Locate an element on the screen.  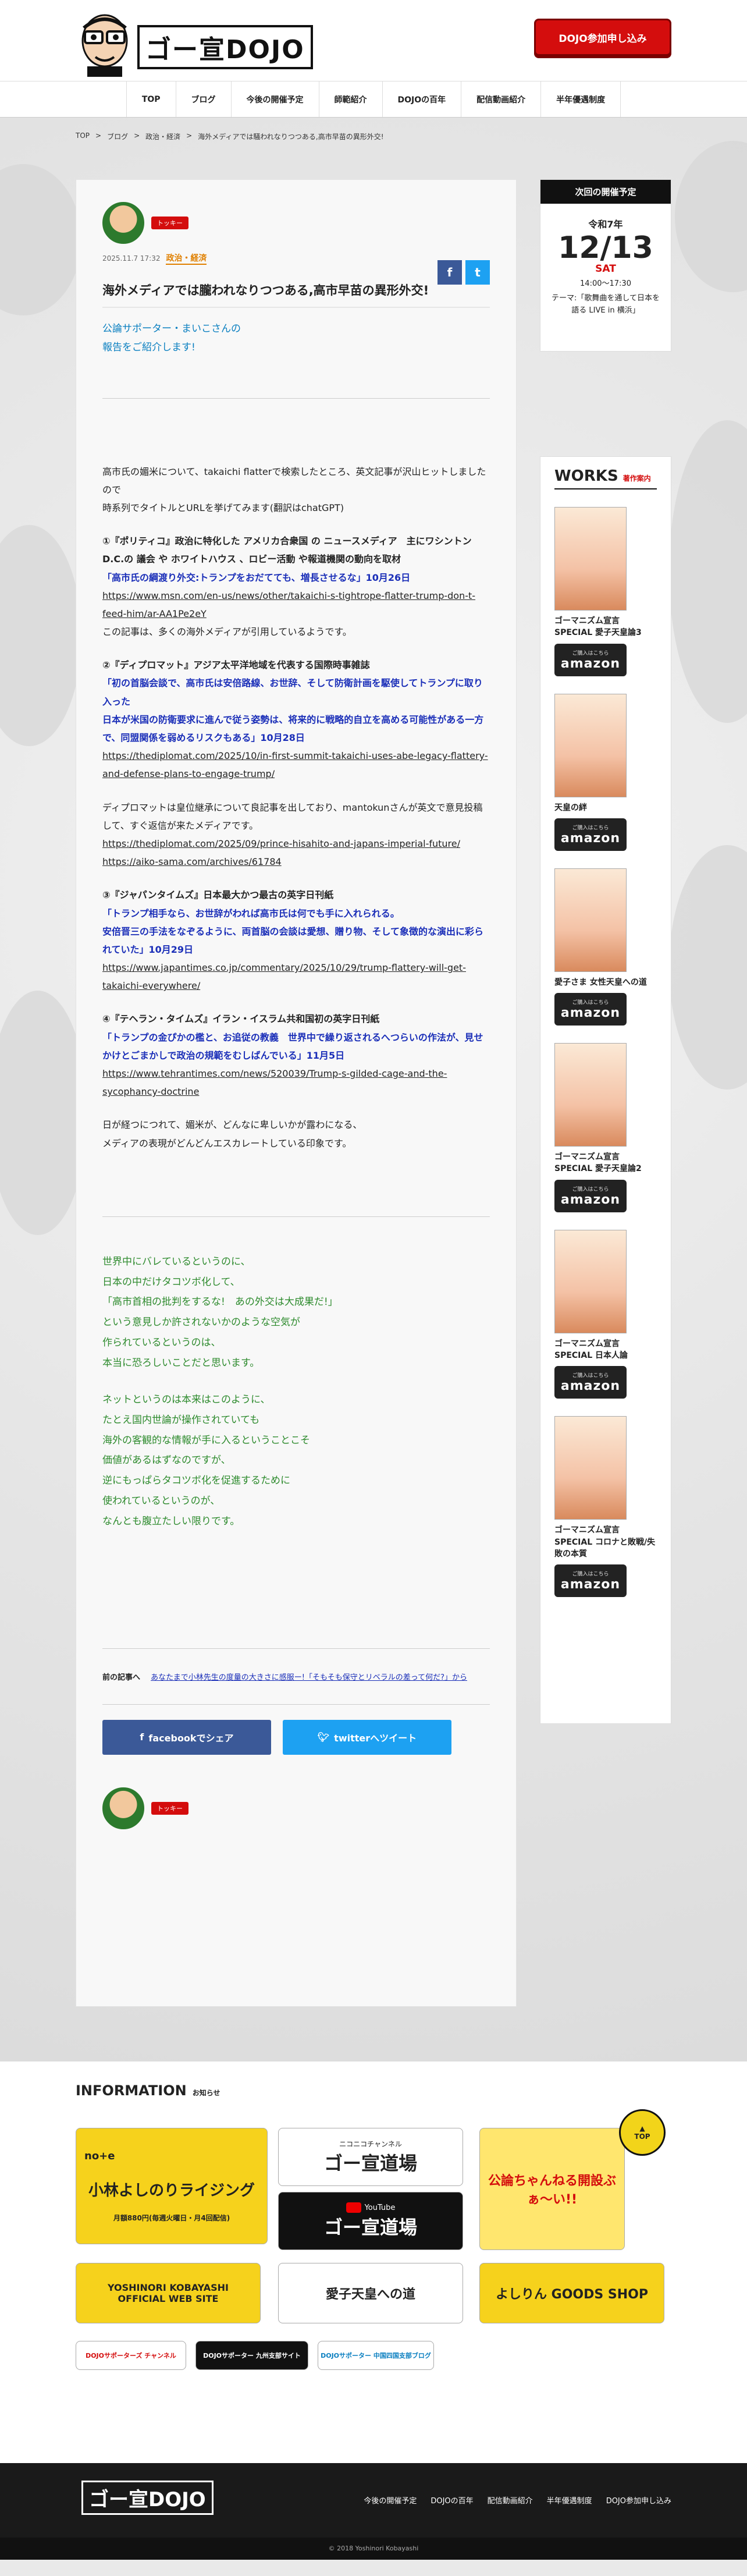
supporters-channel-banner: DOJOサポーターズ チャンネル is located at coordinates (131, 2355).